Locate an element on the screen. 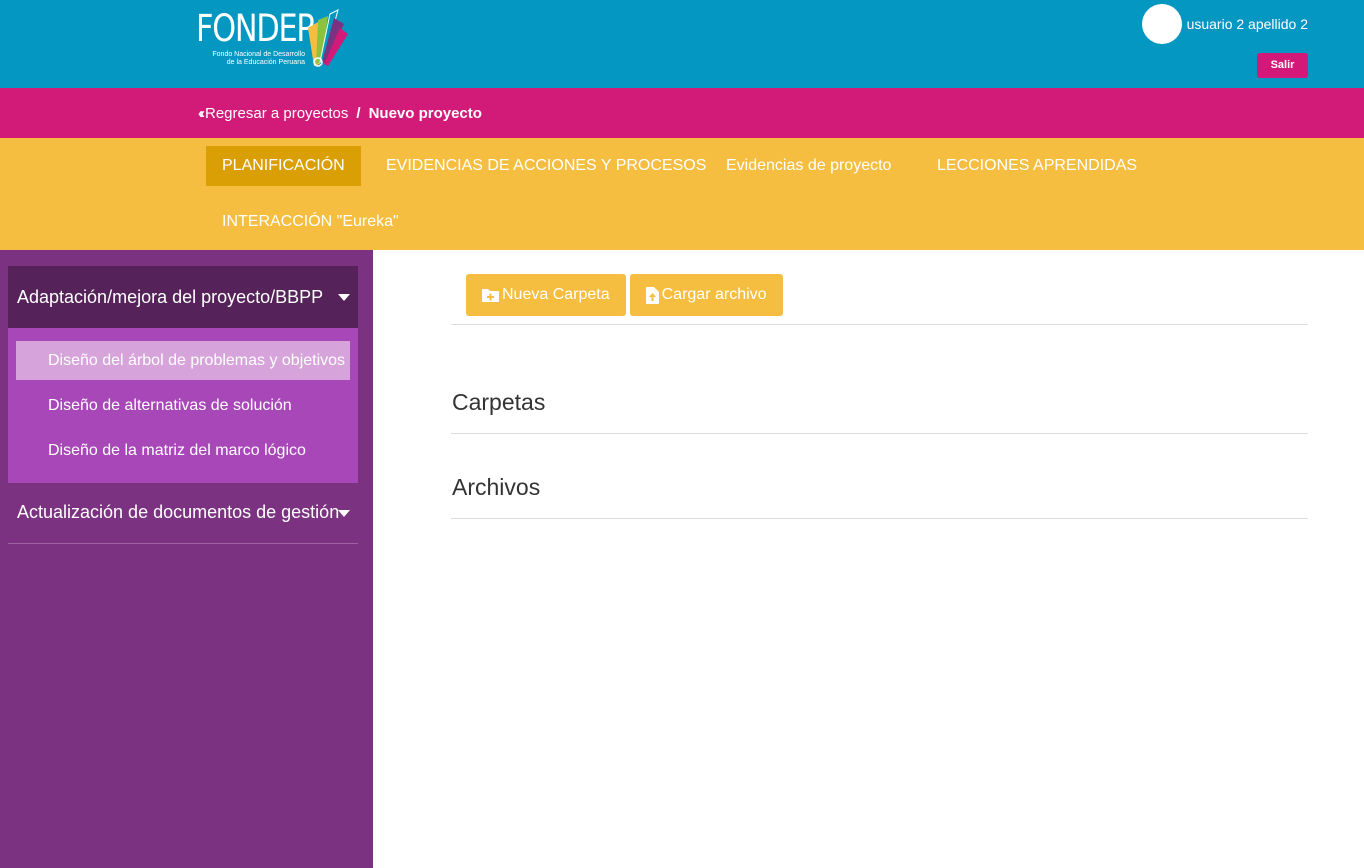  back-link-label: Regresar a proyectos is located at coordinates (277, 113).